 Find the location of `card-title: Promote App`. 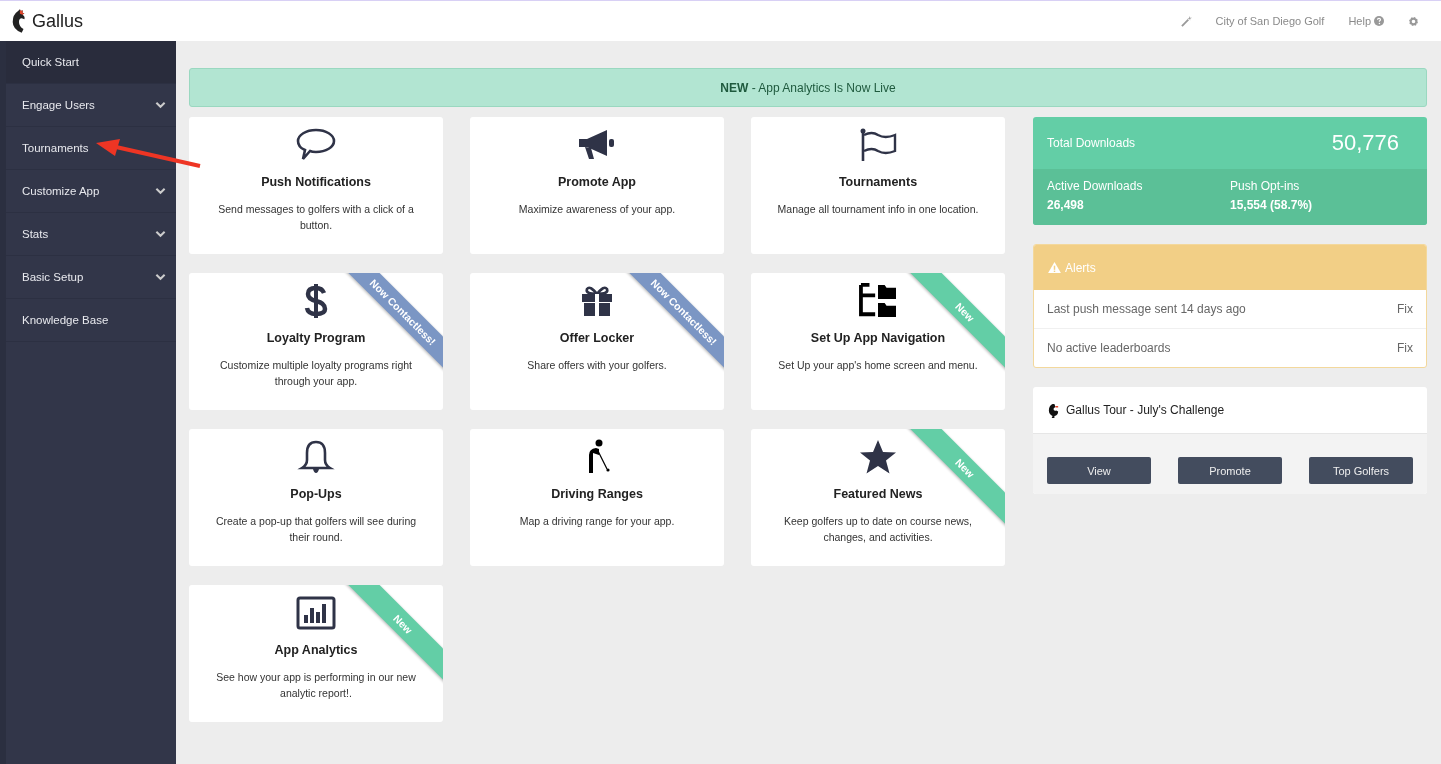

card-title: Promote App is located at coordinates (597, 182).